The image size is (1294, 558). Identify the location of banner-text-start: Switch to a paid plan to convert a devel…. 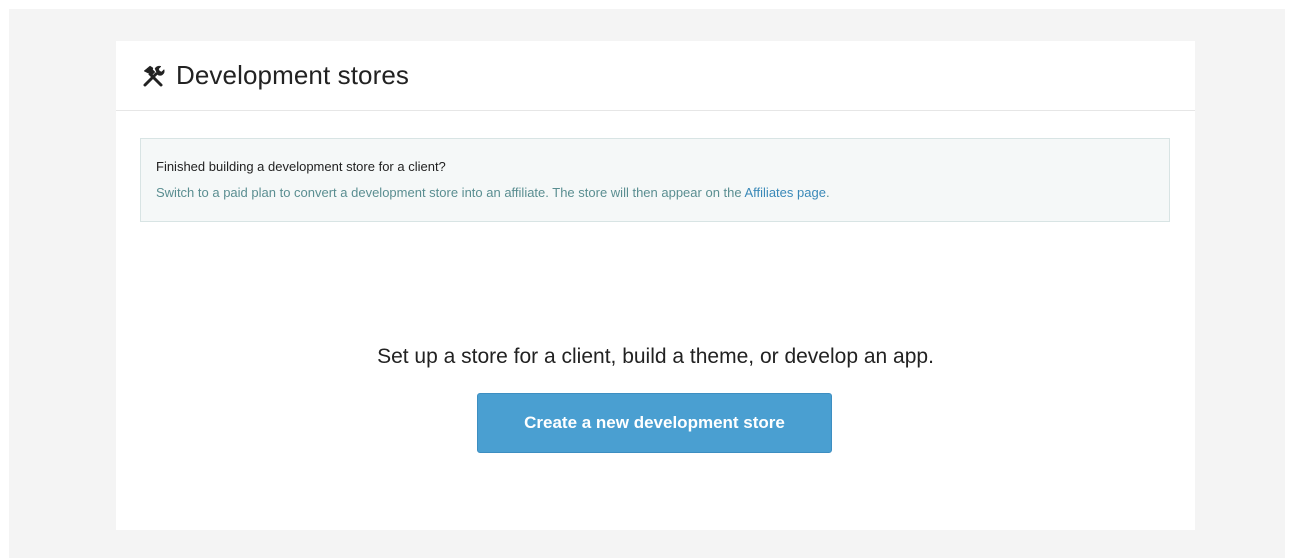
(450, 192).